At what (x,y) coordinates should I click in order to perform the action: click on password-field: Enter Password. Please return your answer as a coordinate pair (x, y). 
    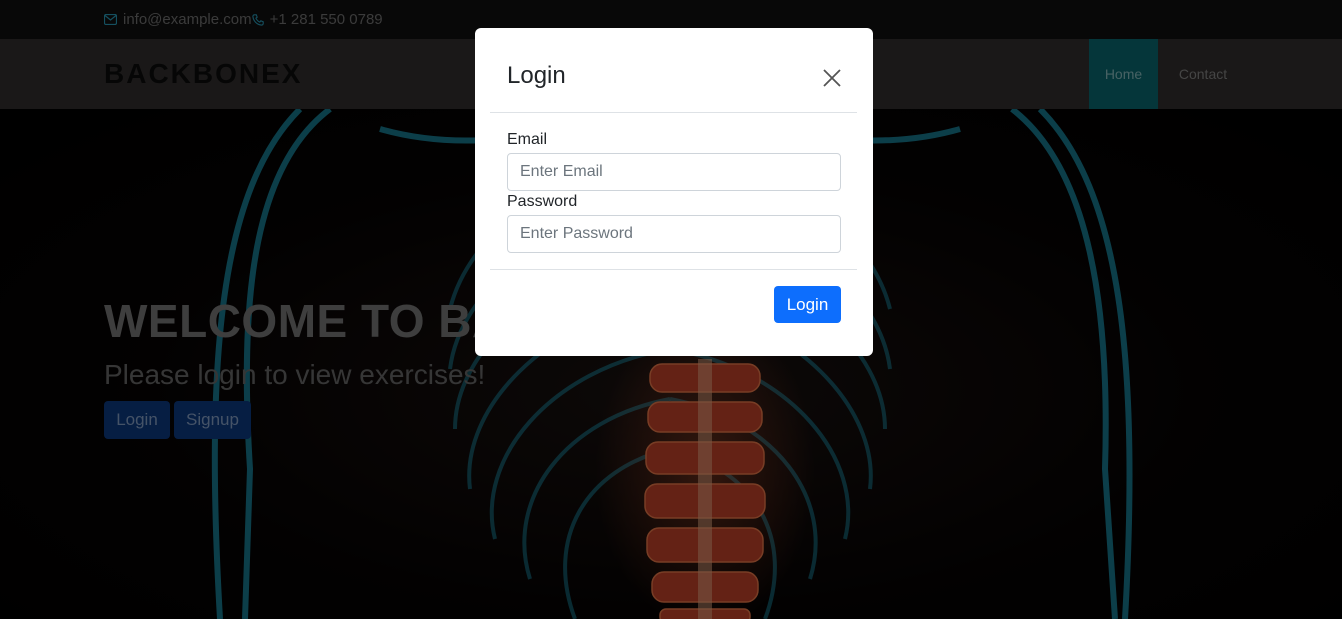
    Looking at the image, I should click on (674, 234).